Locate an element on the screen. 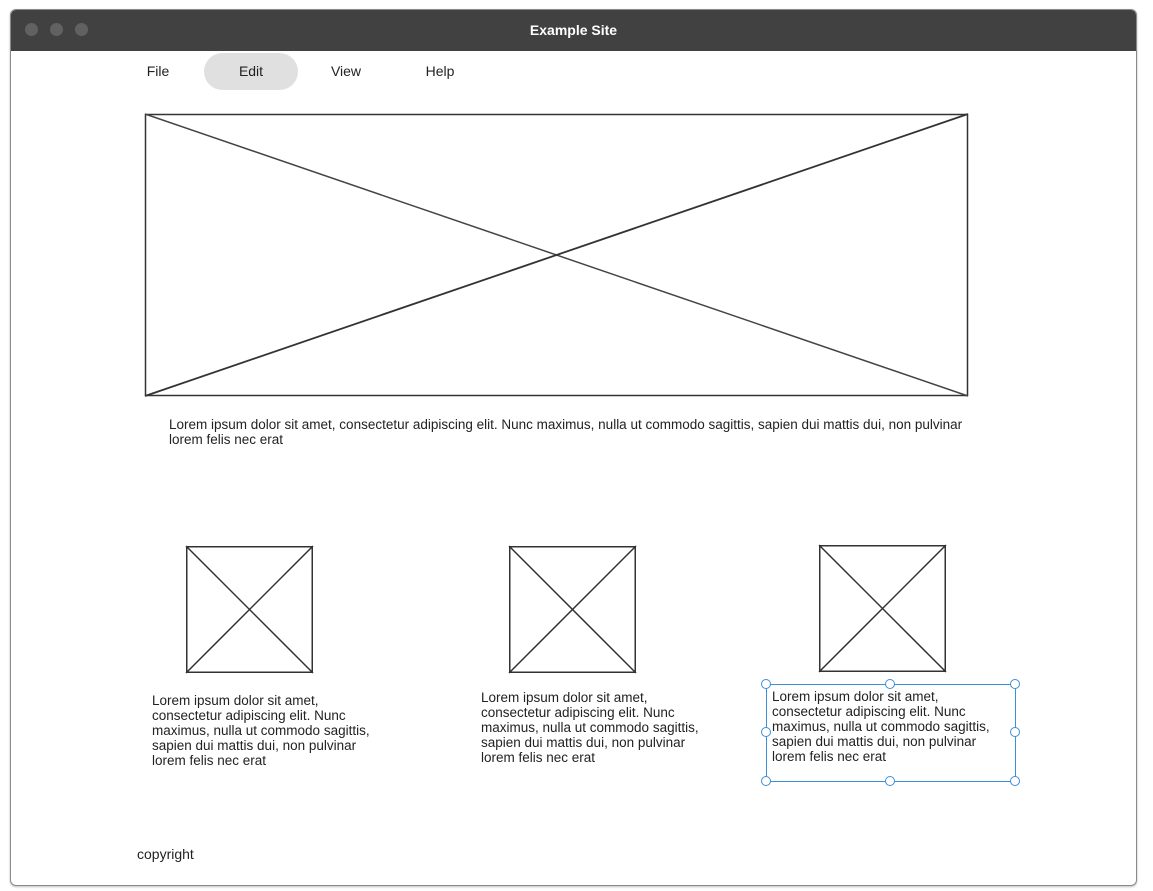  title-bar: Example Site is located at coordinates (573, 30).